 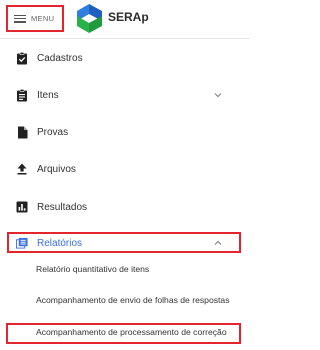 What do you see at coordinates (22, 169) in the screenshot?
I see `upload-icon` at bounding box center [22, 169].